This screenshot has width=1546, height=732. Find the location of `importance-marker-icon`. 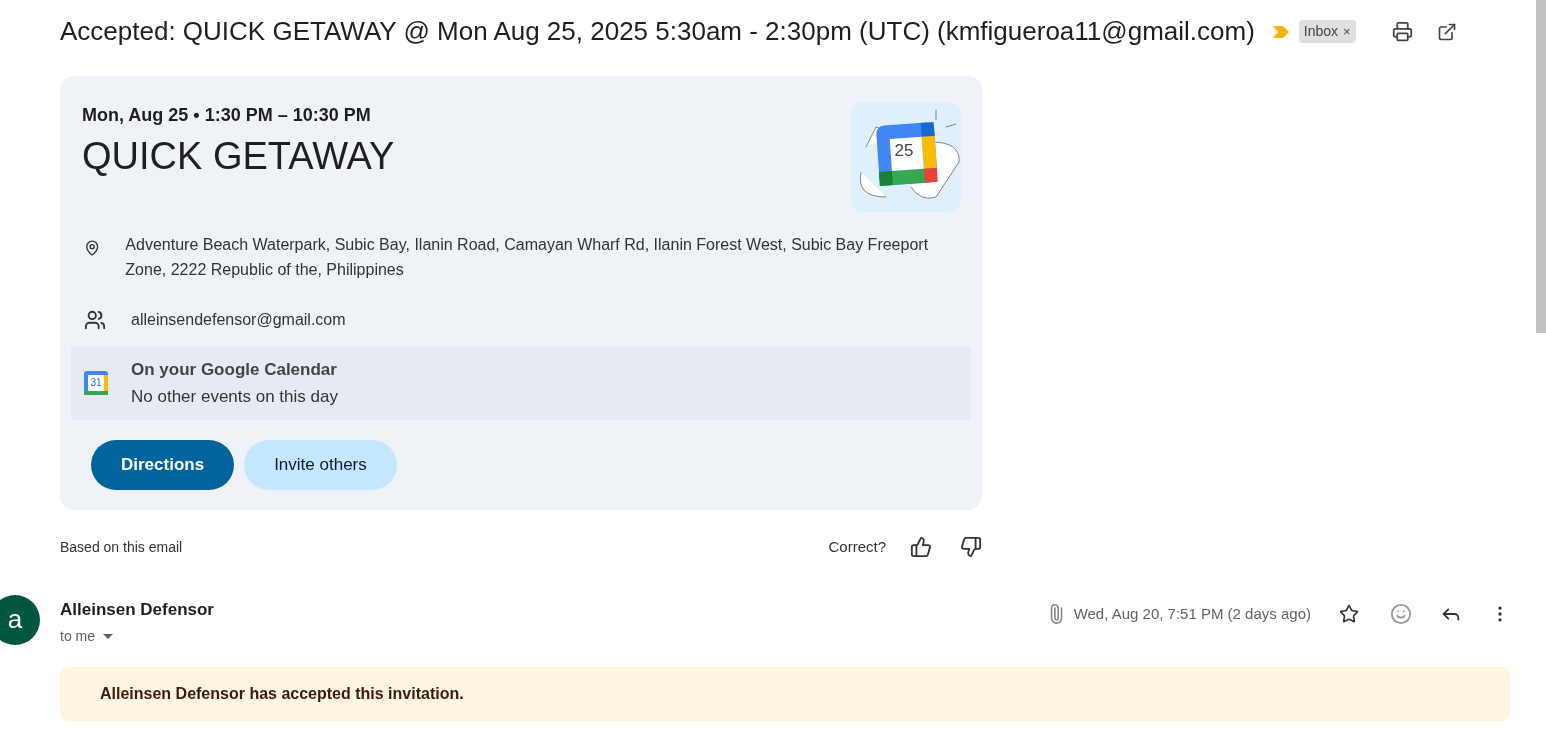

importance-marker-icon is located at coordinates (1280, 31).